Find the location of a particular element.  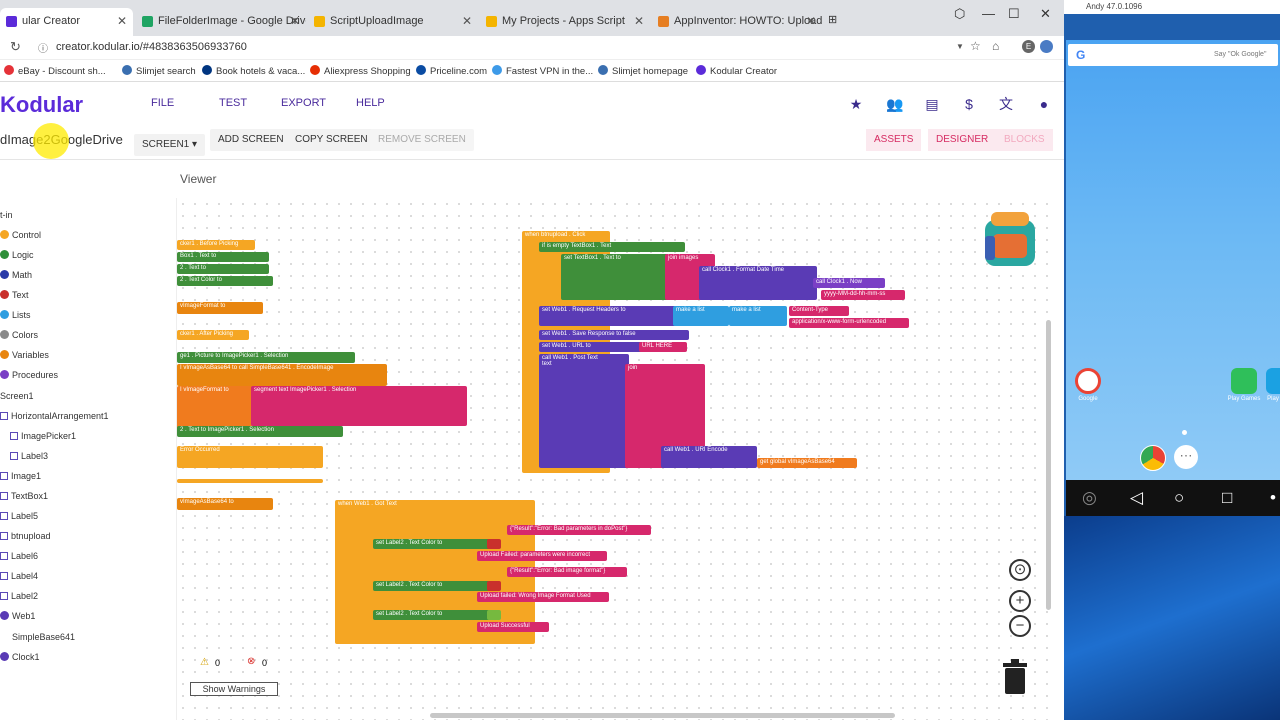

category-colors: Colors is located at coordinates (19, 335).